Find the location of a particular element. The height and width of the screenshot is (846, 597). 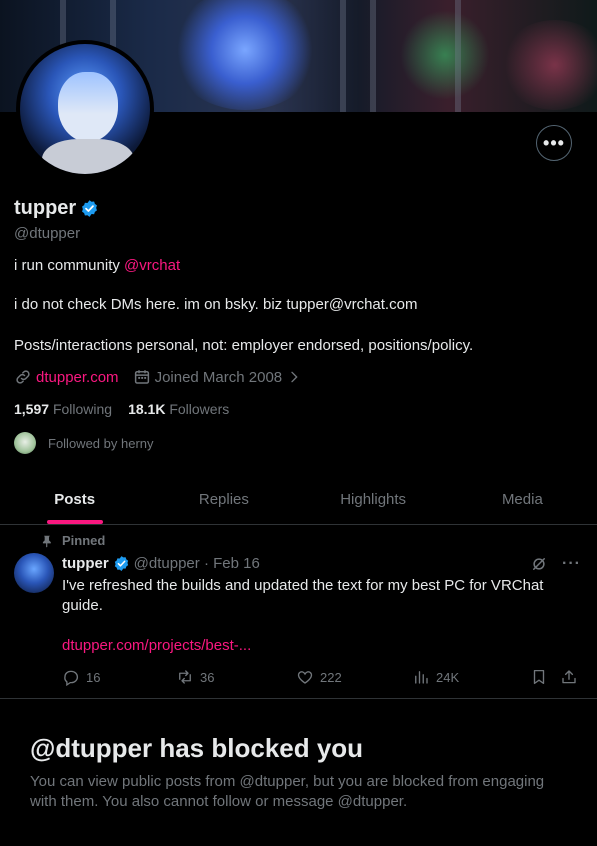

bookmark-button is located at coordinates (545, 677).